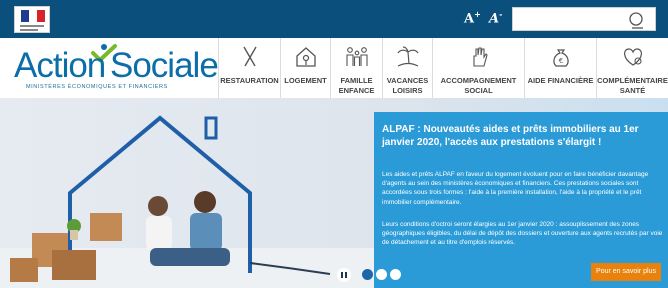  What do you see at coordinates (407, 85) in the screenshot?
I see `nav-label: VACANCES LOISIRS` at bounding box center [407, 85].